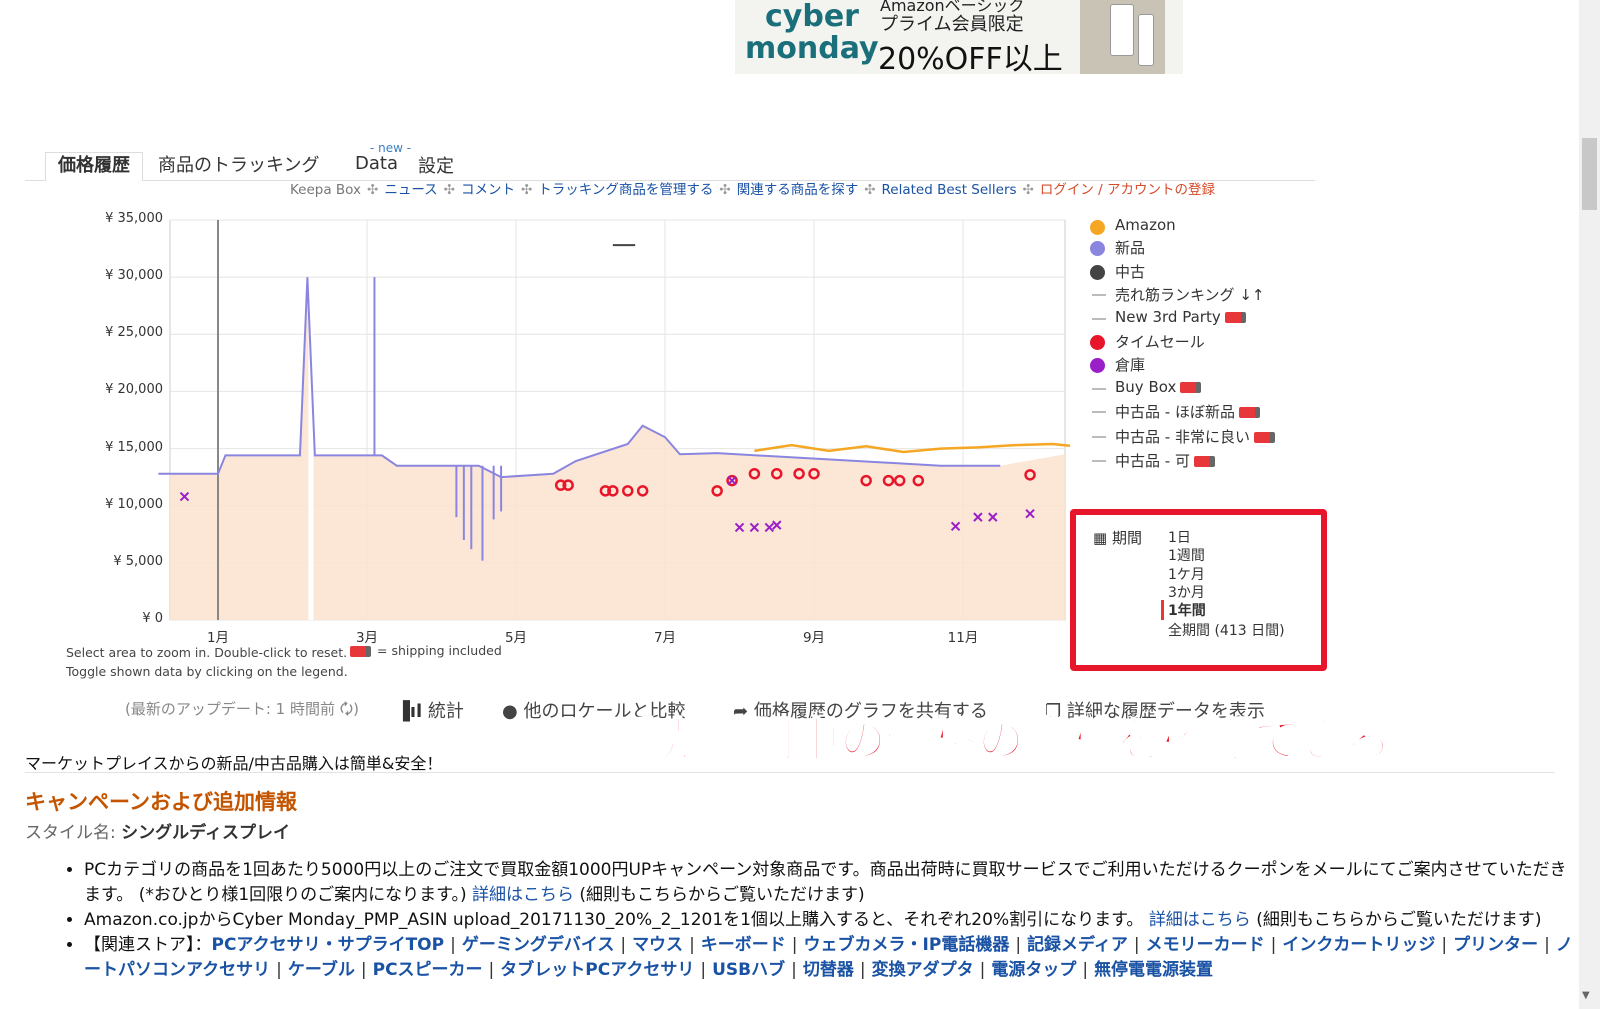 The image size is (1600, 1009). What do you see at coordinates (445, 711) in the screenshot?
I see `stats-label: 統計` at bounding box center [445, 711].